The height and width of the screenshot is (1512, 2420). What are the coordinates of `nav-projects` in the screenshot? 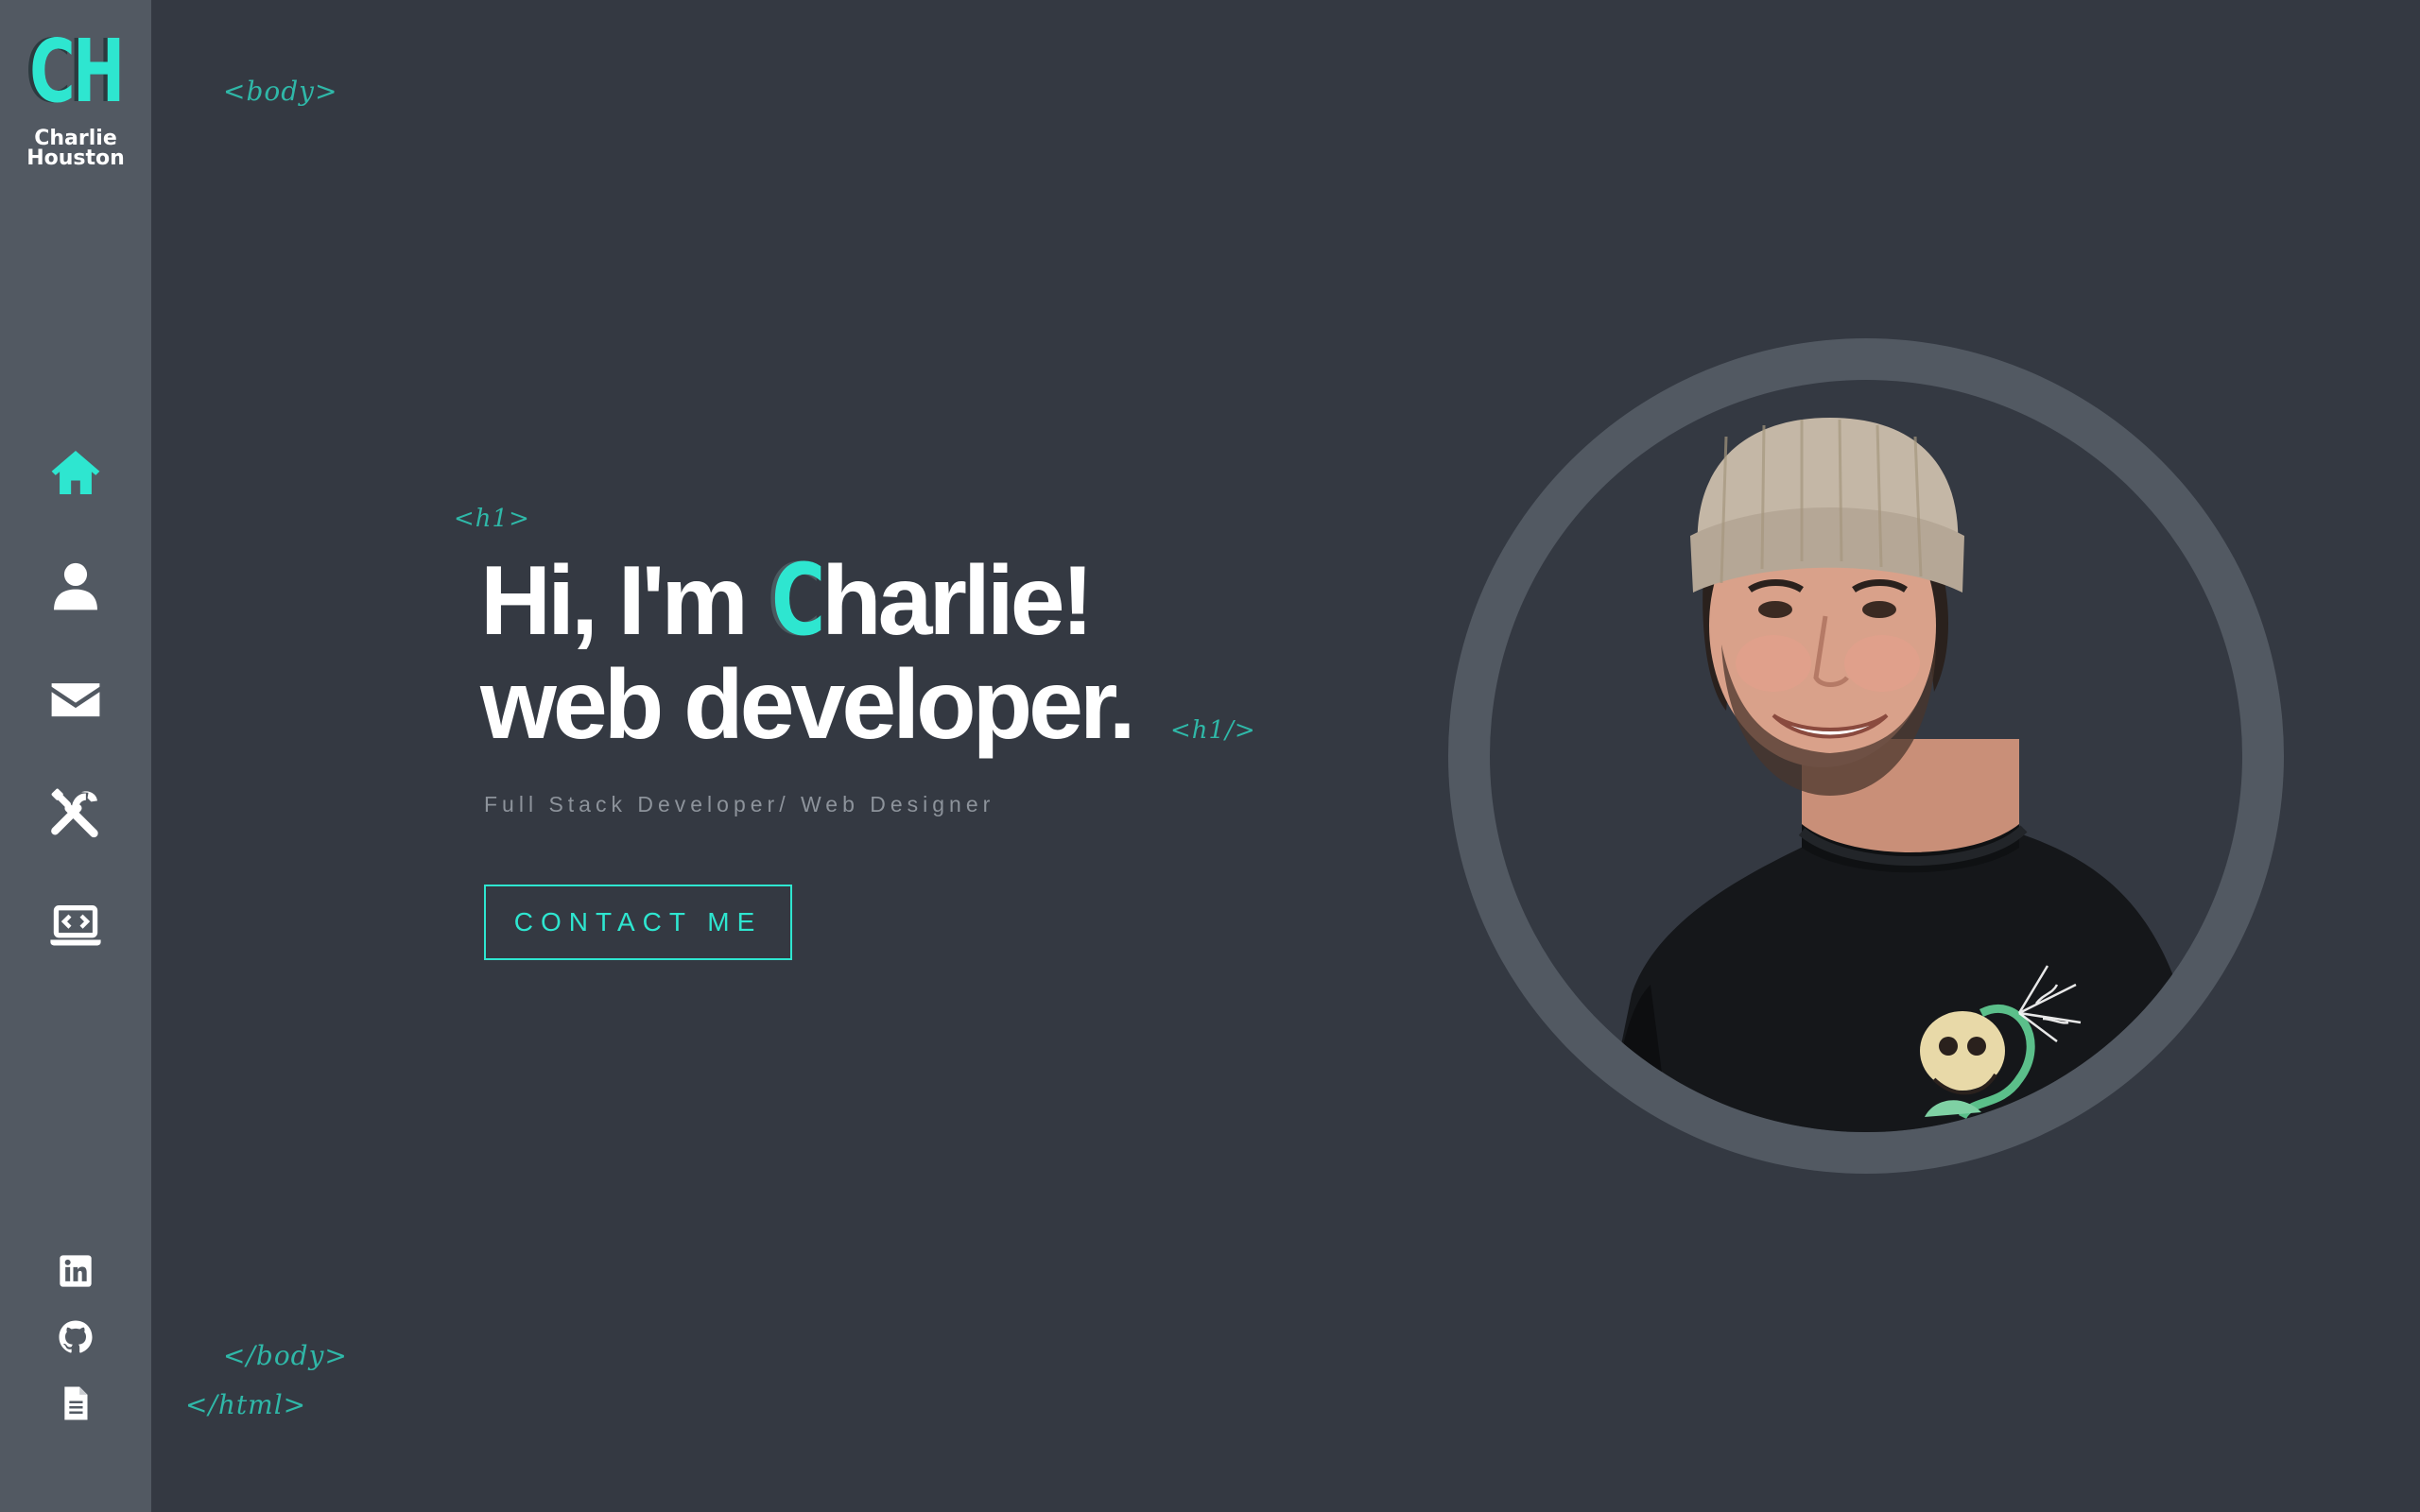 It's located at (75, 926).